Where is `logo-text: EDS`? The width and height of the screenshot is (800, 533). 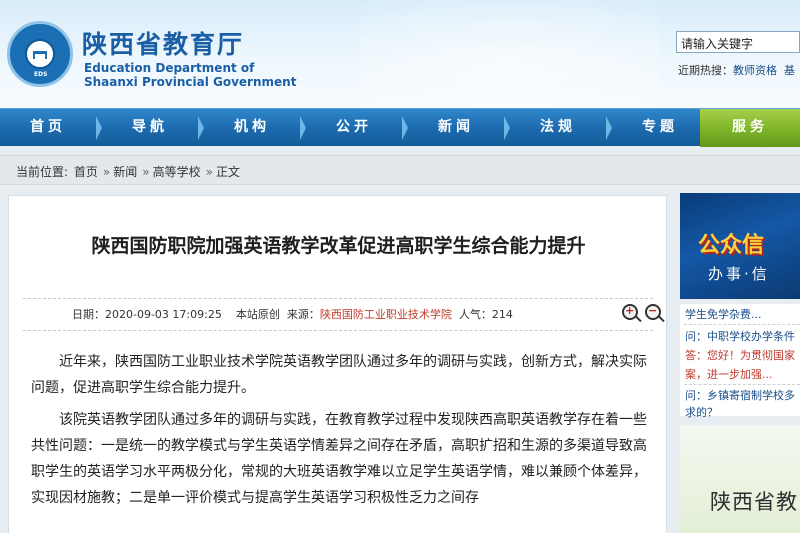 logo-text: EDS is located at coordinates (41, 74).